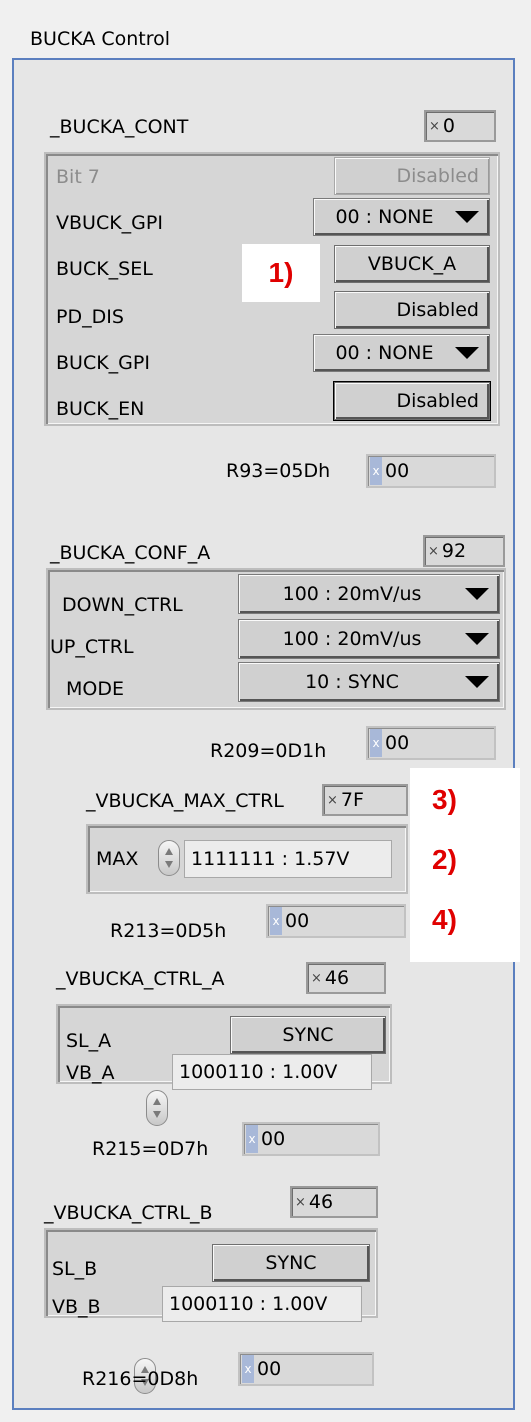 The height and width of the screenshot is (1422, 531). I want to click on mode-dropdown: 10 : SYNC, so click(369, 682).